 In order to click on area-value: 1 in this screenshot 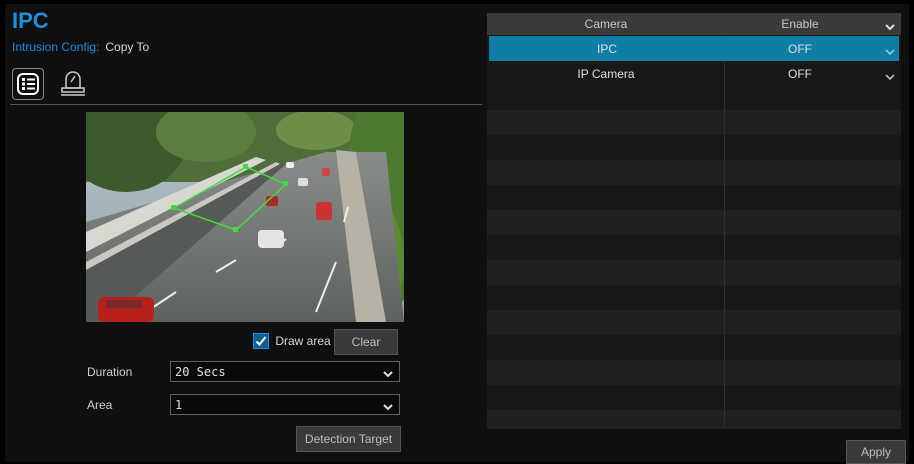, I will do `click(179, 404)`.